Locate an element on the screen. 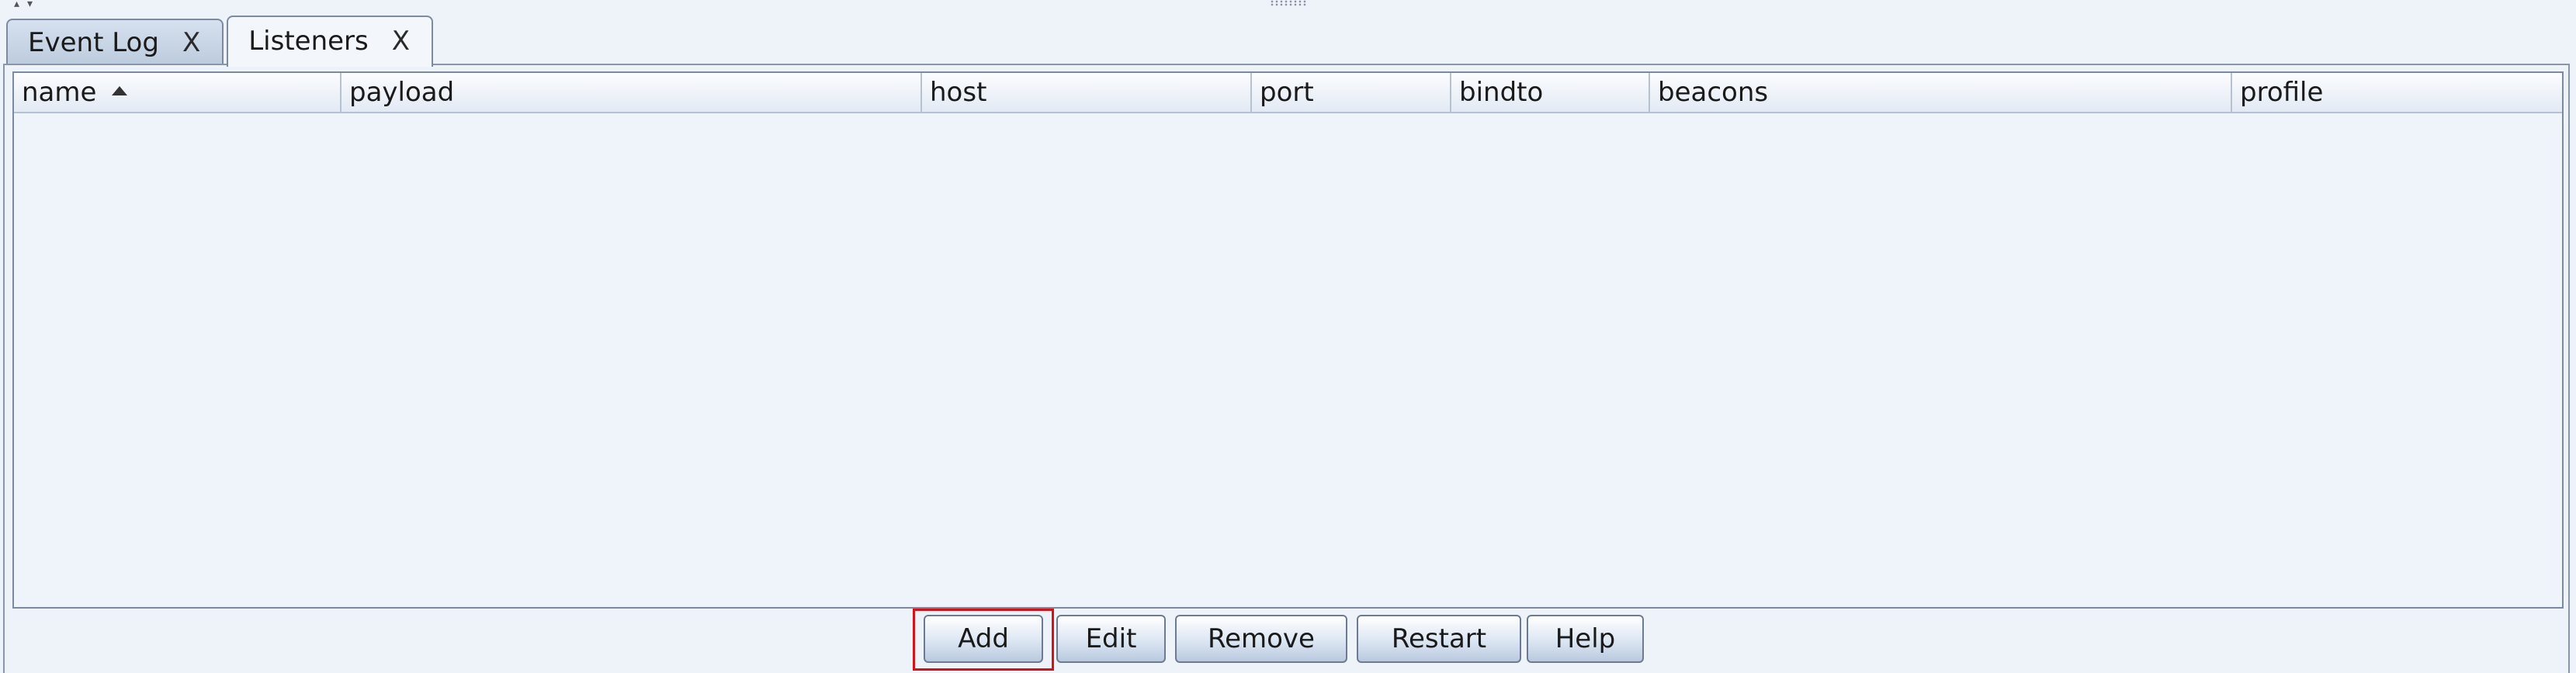 This screenshot has width=2576, height=673. tab-event-log: Event Log X is located at coordinates (115, 42).